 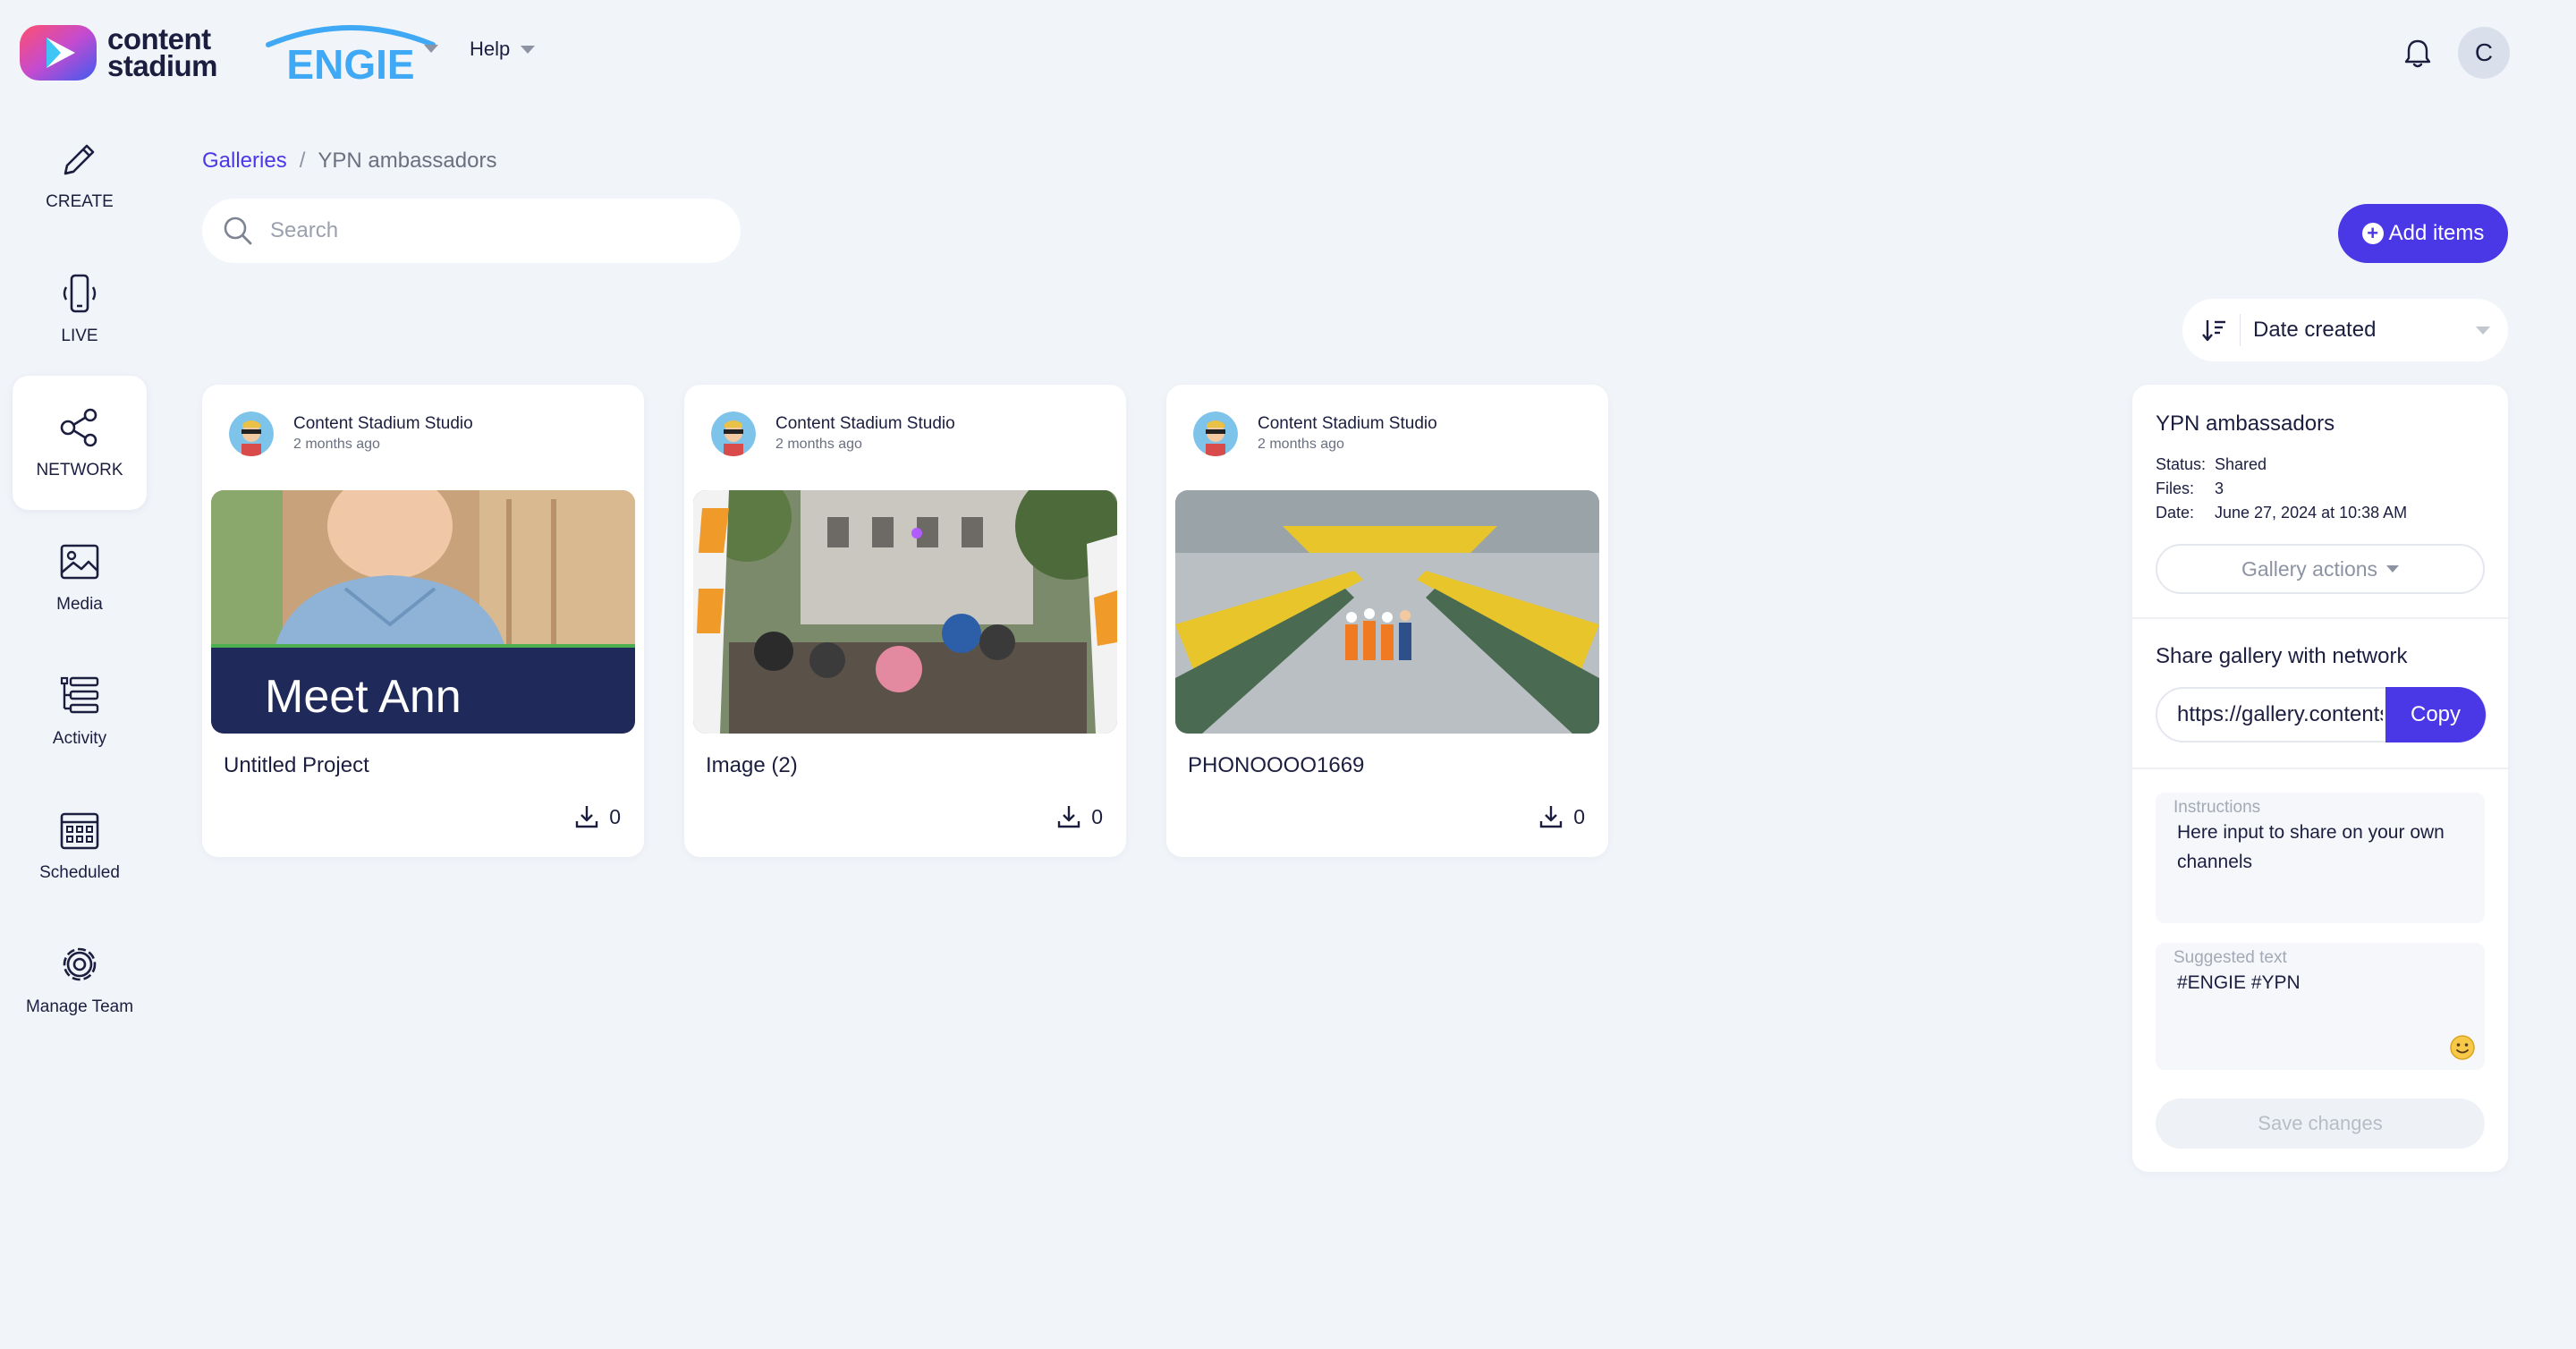 I want to click on suggested-text-field: Suggested text #ENGIE #YPN, so click(x=2320, y=1006).